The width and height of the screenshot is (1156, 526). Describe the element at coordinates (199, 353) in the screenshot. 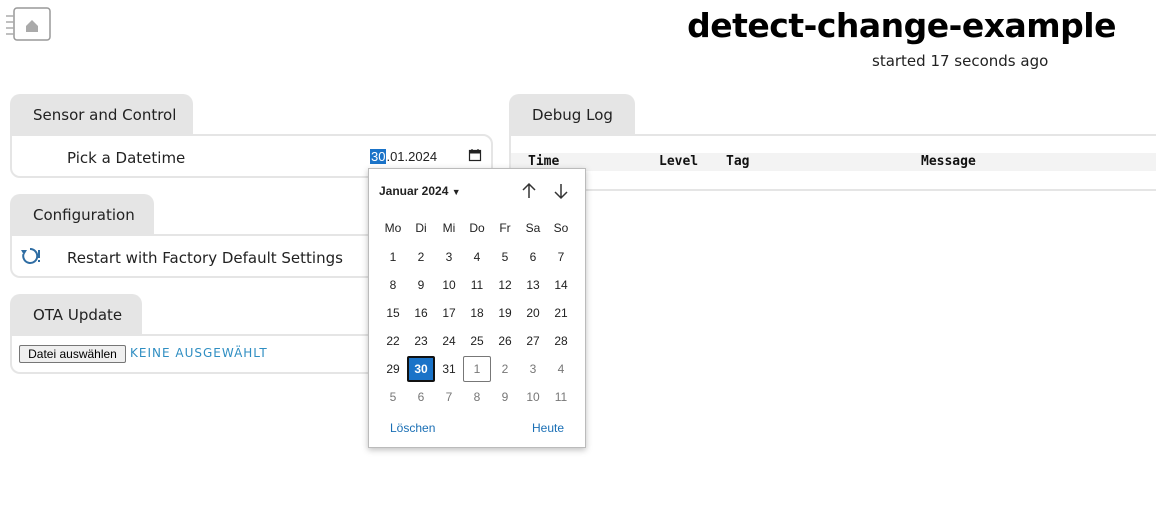

I see `file-status-text: KEINE AUSGEWÄHLT` at that location.